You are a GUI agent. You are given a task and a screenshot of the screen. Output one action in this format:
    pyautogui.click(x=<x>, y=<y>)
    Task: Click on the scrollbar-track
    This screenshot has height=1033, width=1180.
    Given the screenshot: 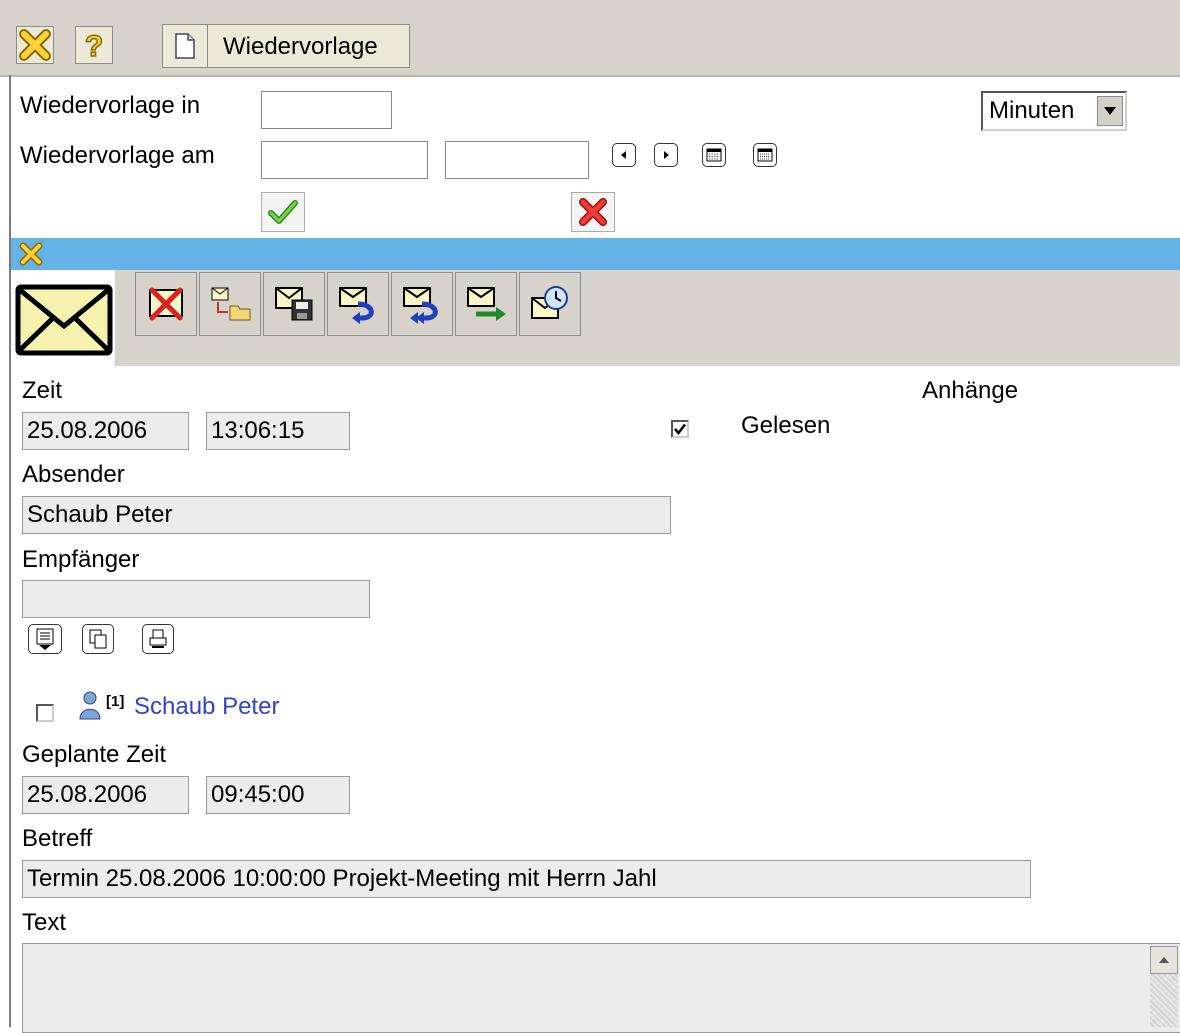 What is the action you would take?
    pyautogui.click(x=1164, y=1000)
    